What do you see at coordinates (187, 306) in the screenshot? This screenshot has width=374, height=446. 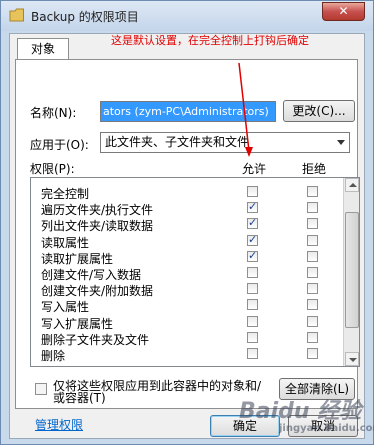 I see `permission-row: 写入属性` at bounding box center [187, 306].